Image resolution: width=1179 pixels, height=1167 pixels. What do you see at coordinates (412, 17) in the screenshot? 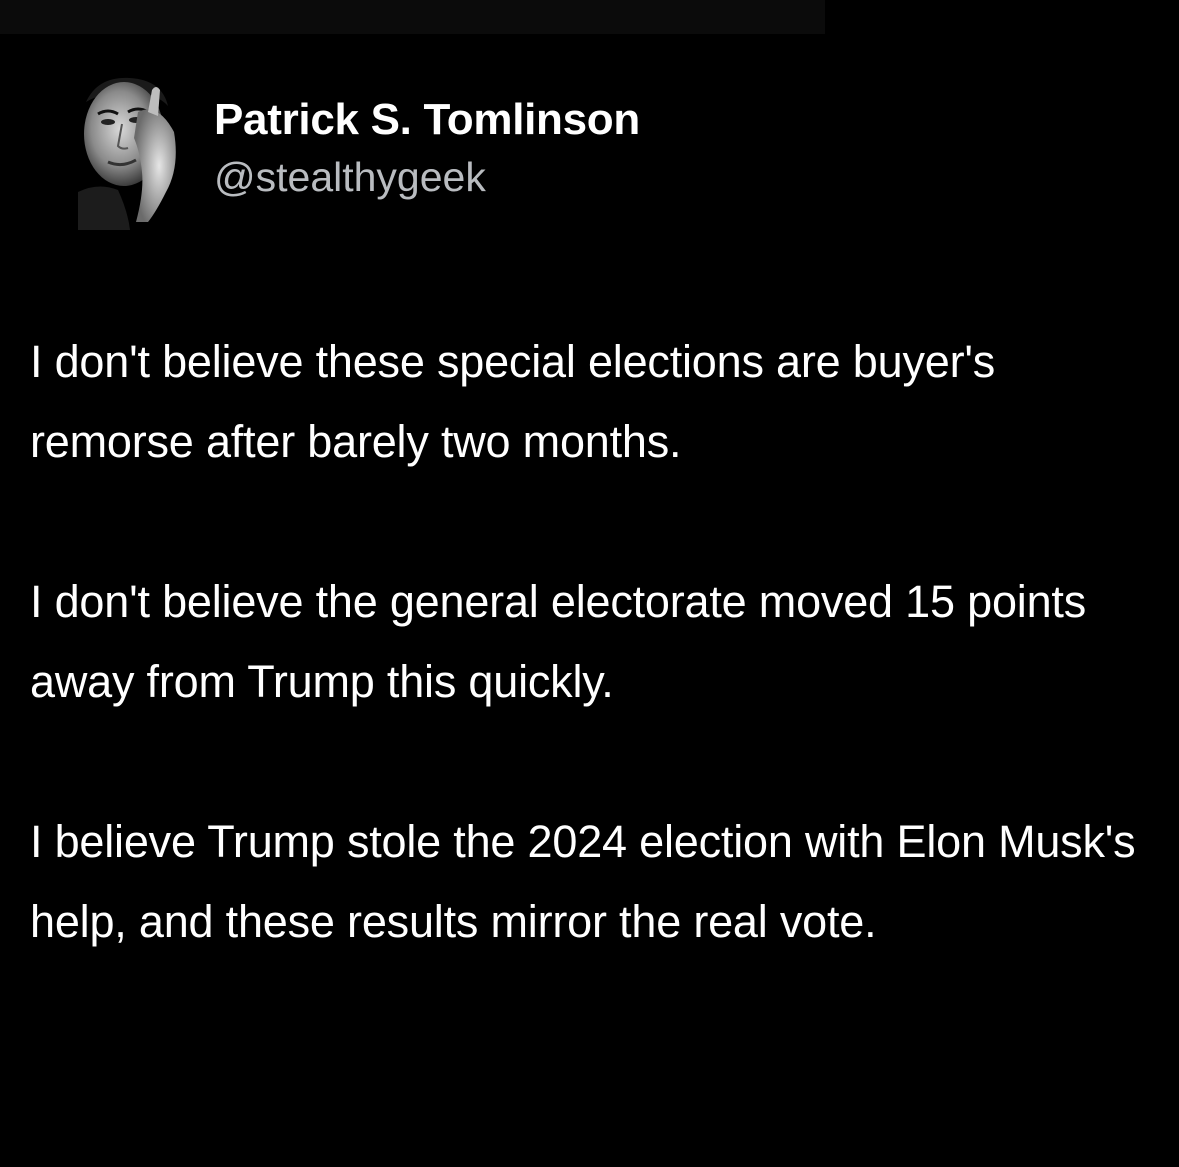
I see `top-bar-strip` at bounding box center [412, 17].